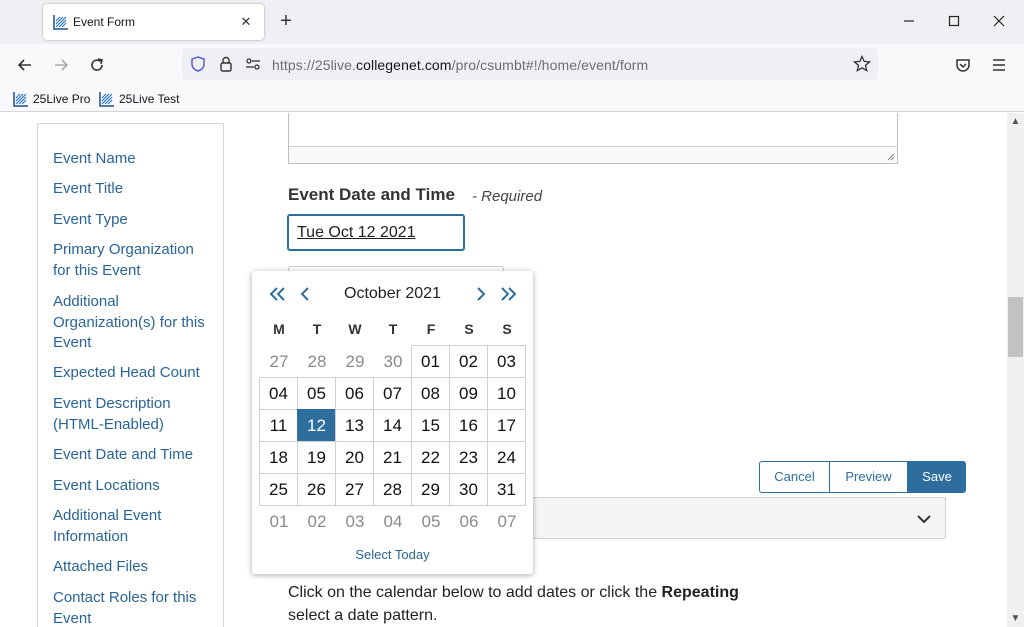 This screenshot has height=627, width=1024. Describe the element at coordinates (468, 457) in the screenshot. I see `calendar-day: 23` at that location.